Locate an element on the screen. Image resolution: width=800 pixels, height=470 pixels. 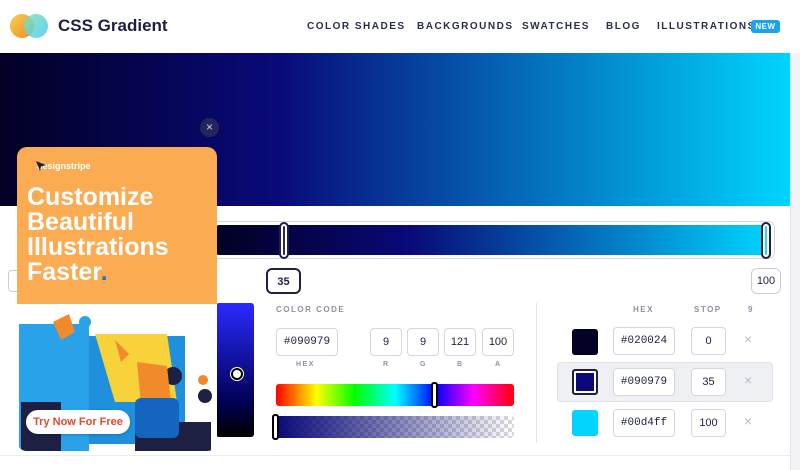
hue-slider-thumb is located at coordinates (434, 395).